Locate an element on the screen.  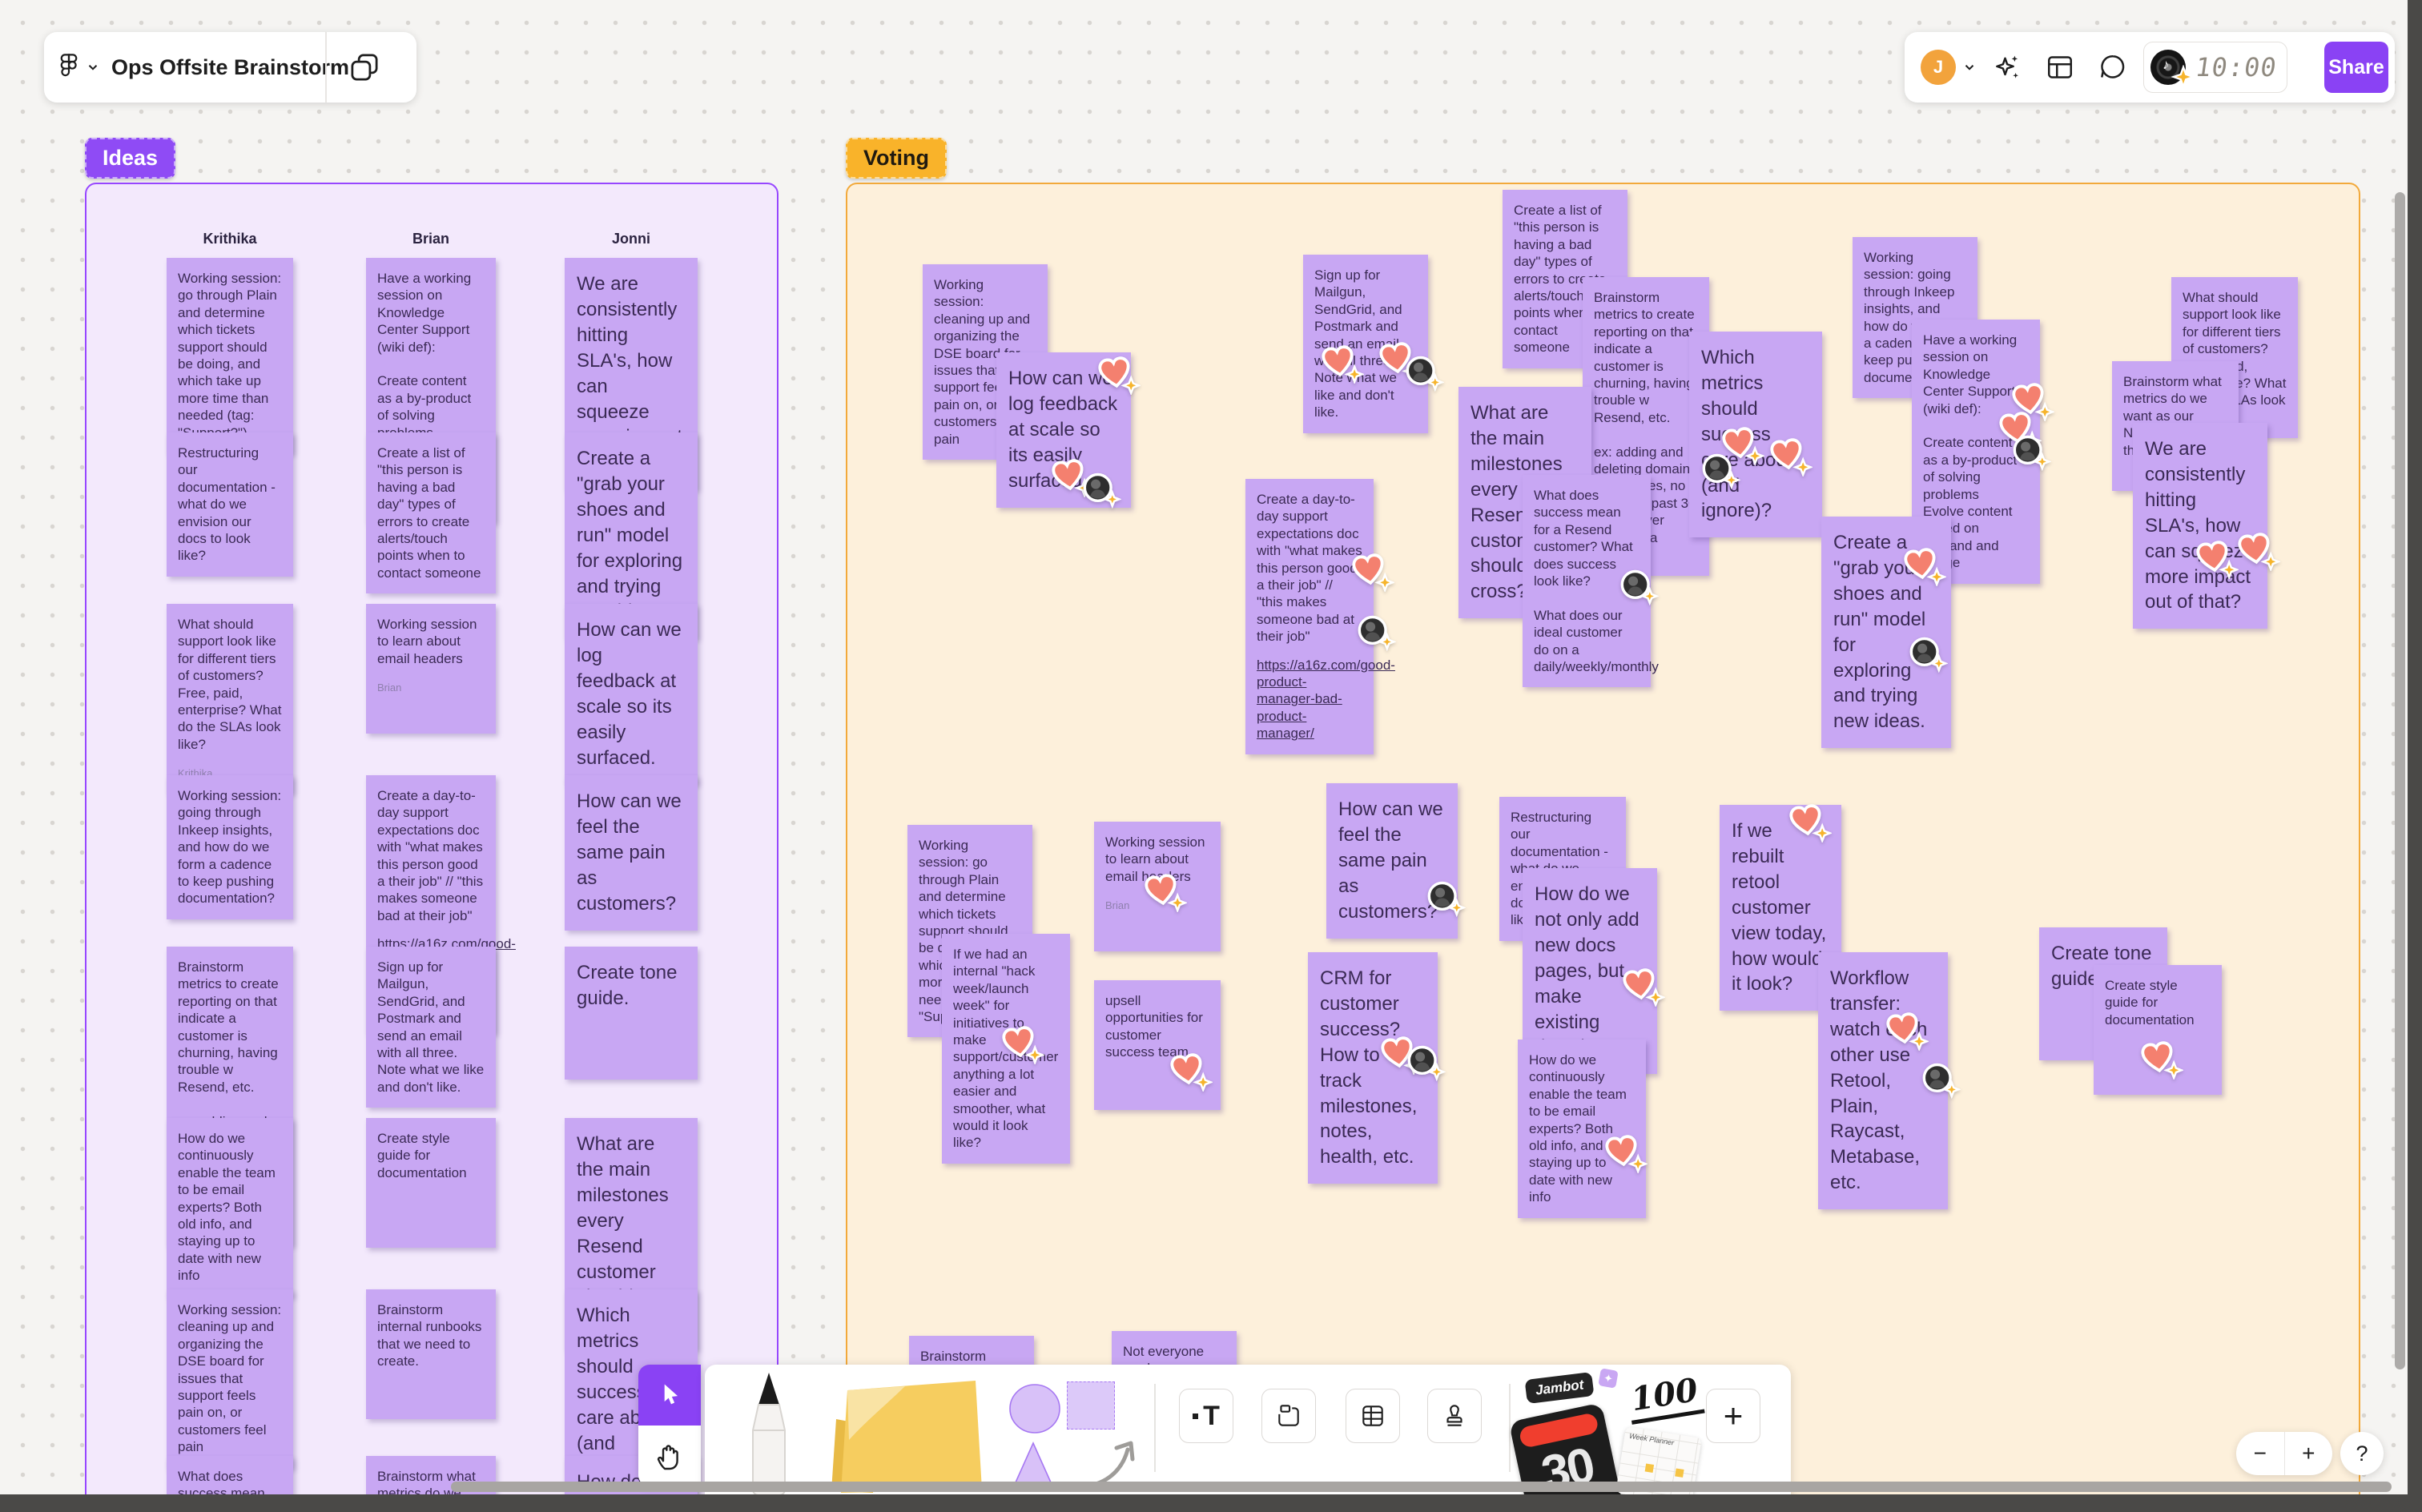
share-button: Share is located at coordinates (2356, 67).